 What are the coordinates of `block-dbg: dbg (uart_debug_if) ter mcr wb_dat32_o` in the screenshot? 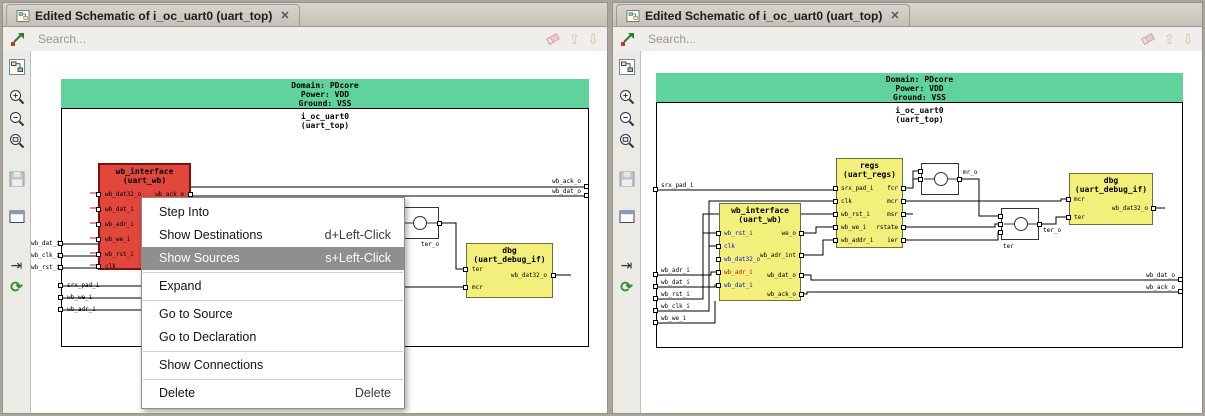 It's located at (509, 270).